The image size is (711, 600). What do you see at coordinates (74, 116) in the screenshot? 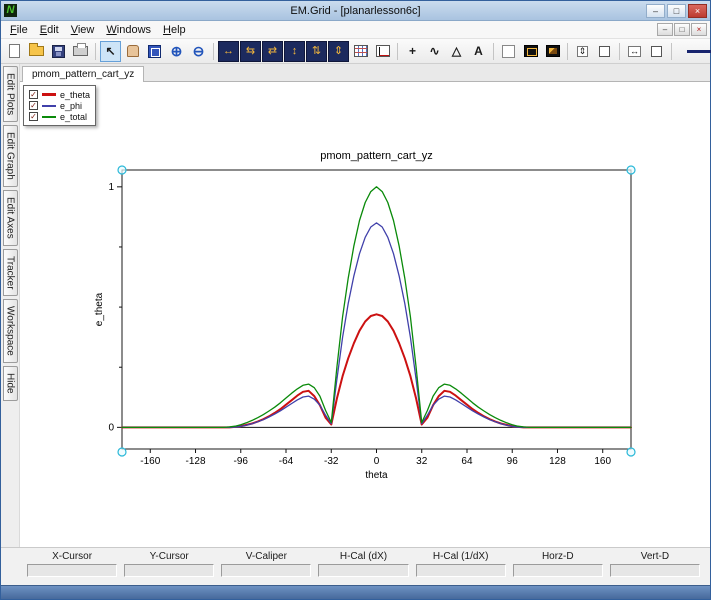
I see `legend-label-e-total: e_total` at bounding box center [74, 116].